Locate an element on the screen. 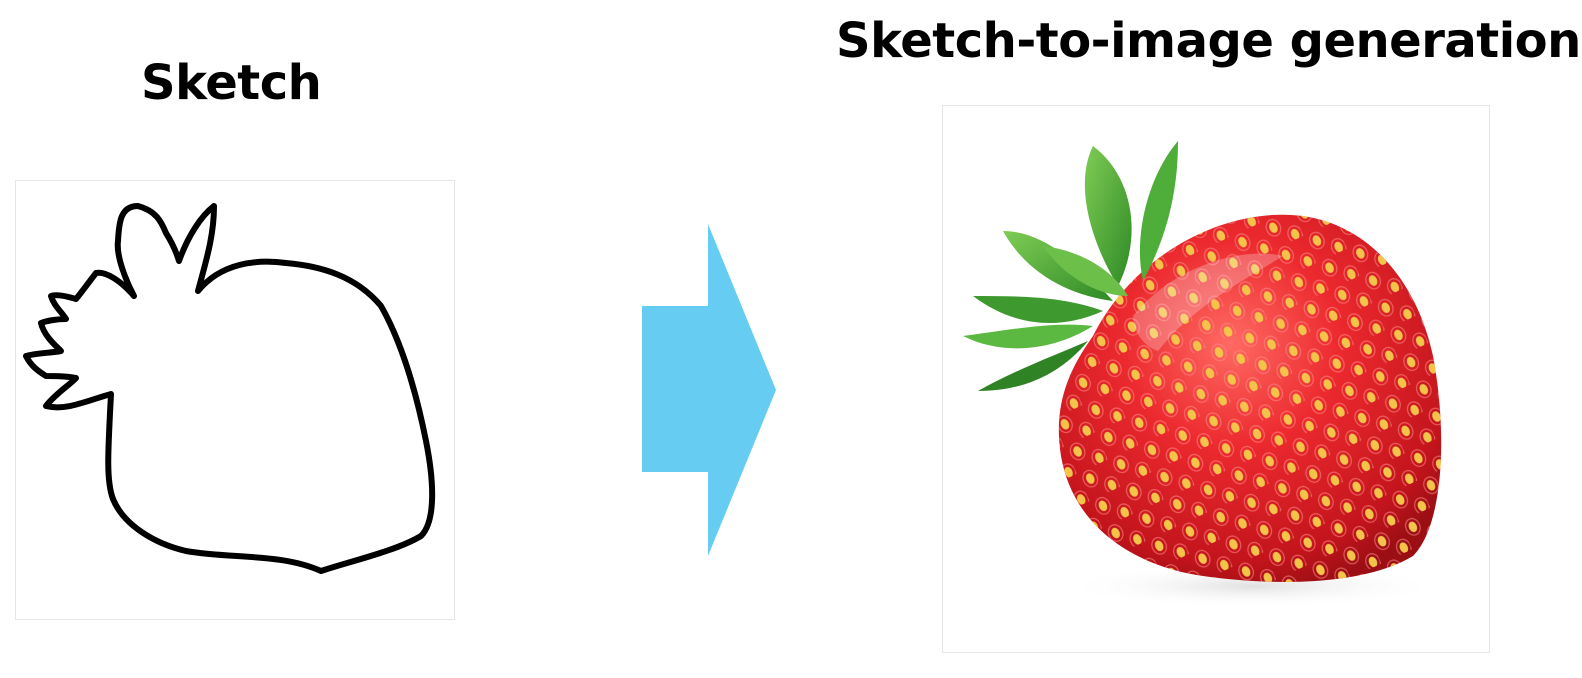 The height and width of the screenshot is (678, 1582). right-arrow-icon is located at coordinates (709, 390).